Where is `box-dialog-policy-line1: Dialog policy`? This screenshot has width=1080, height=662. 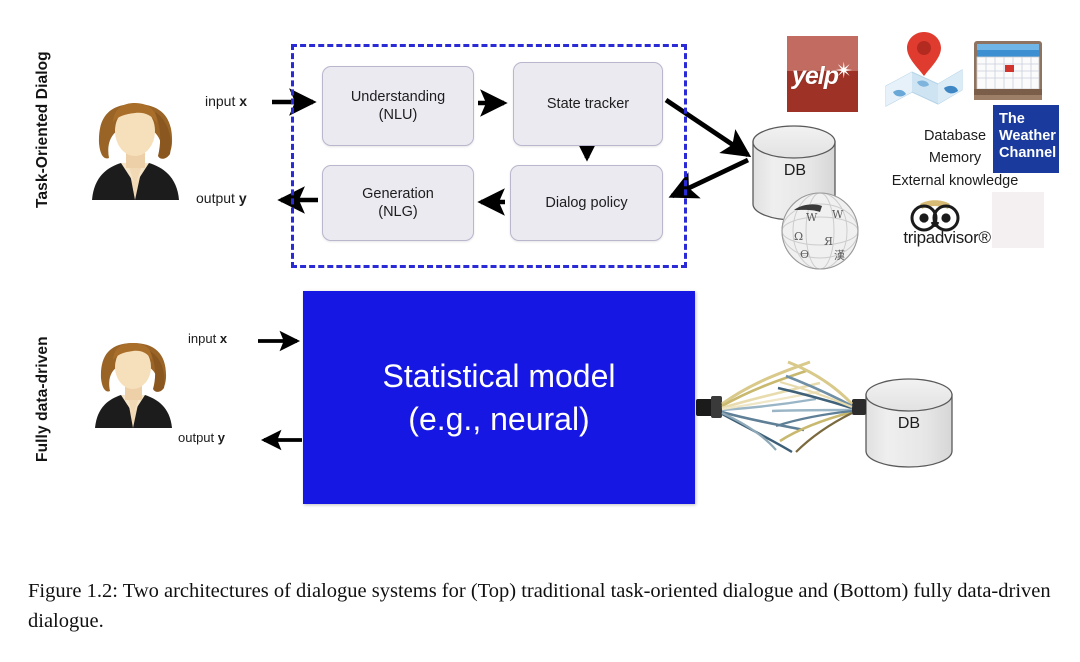
box-dialog-policy-line1: Dialog policy is located at coordinates (586, 202).